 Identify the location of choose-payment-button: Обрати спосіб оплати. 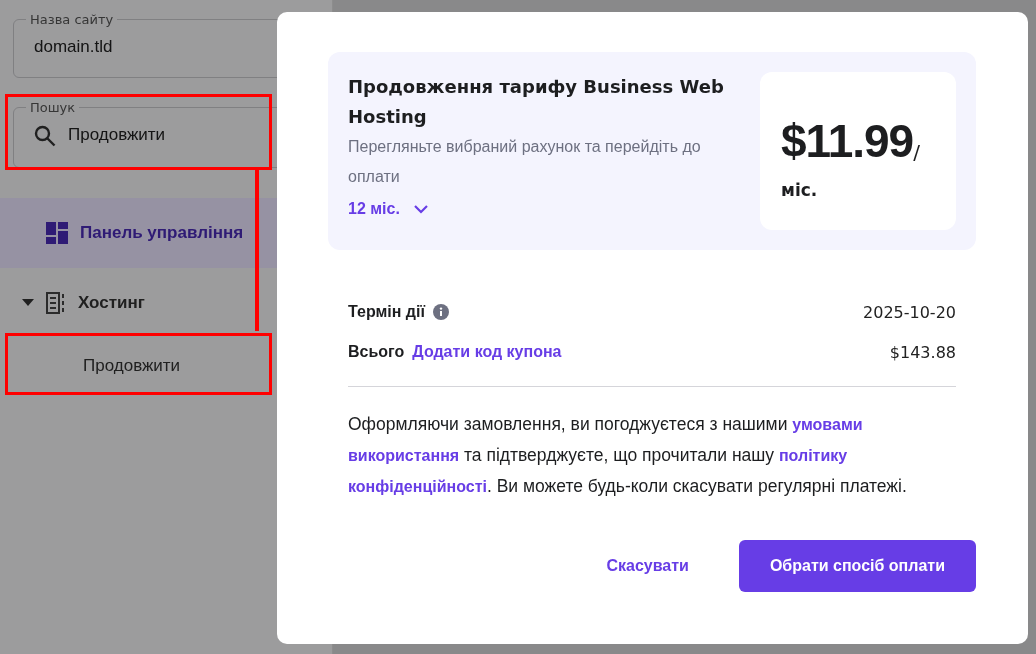
(857, 566).